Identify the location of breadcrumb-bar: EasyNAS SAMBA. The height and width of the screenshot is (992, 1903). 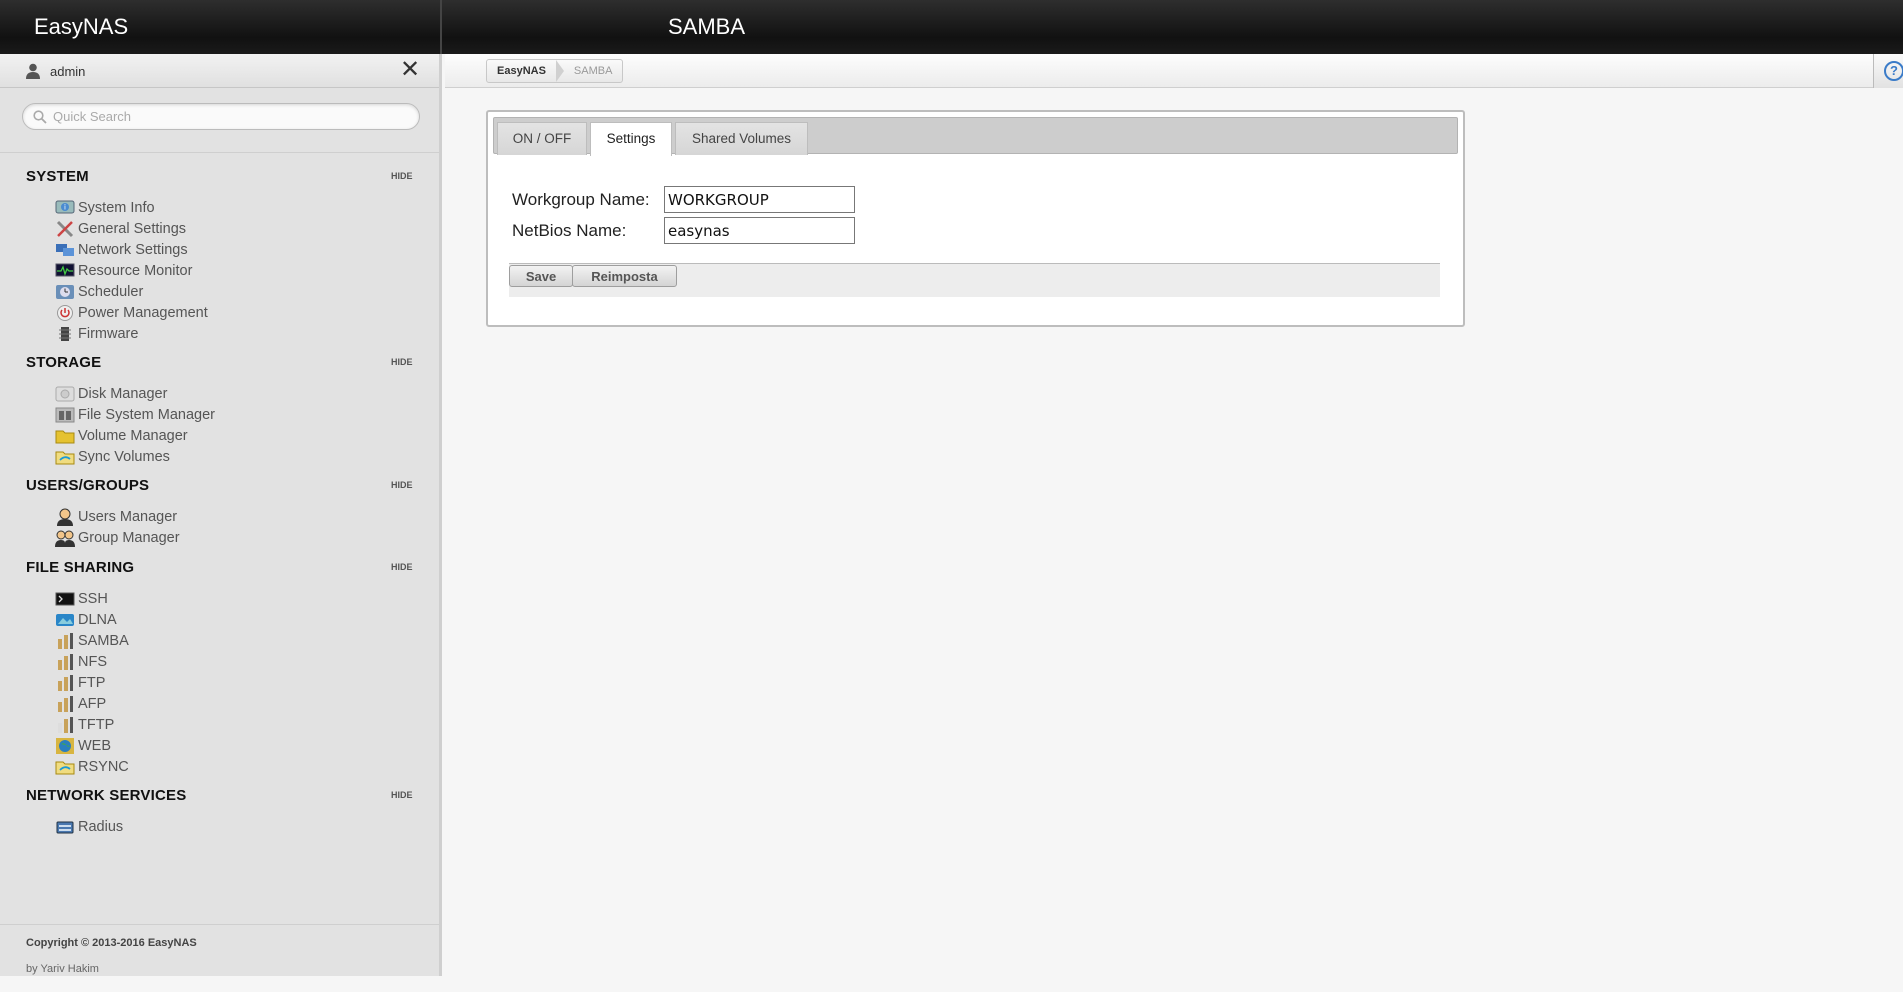
(1174, 71).